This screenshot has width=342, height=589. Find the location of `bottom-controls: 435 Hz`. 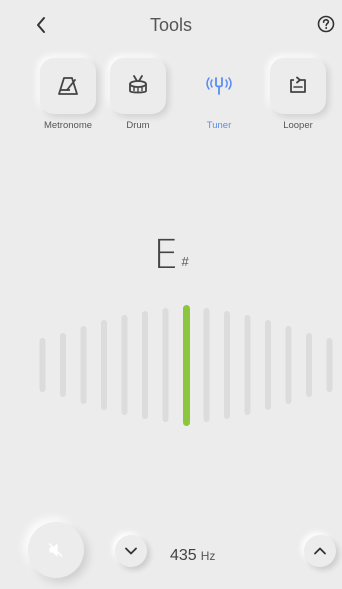

bottom-controls: 435 Hz is located at coordinates (171, 554).